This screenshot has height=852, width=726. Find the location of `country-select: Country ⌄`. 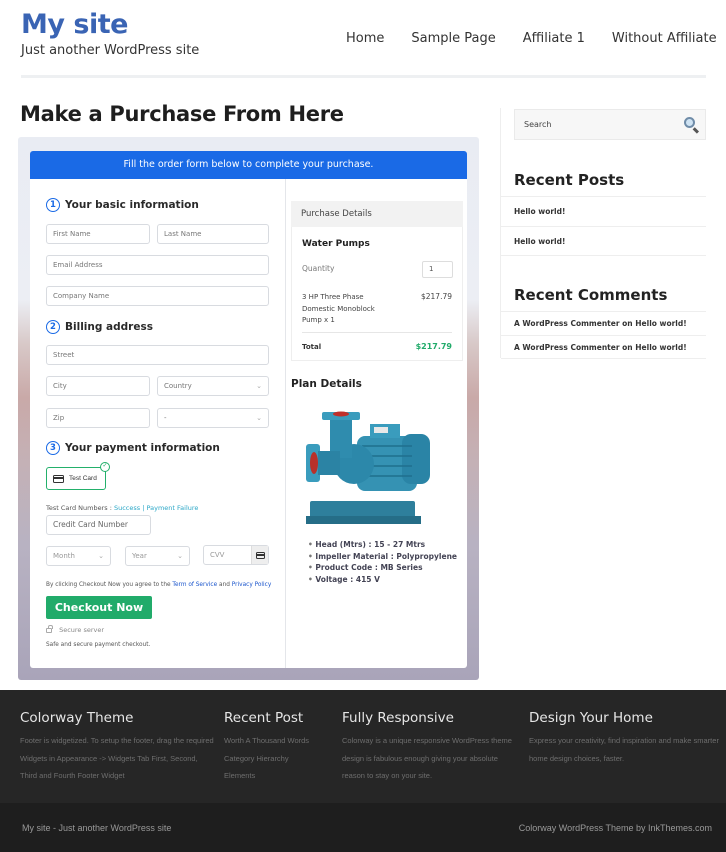

country-select: Country ⌄ is located at coordinates (213, 386).